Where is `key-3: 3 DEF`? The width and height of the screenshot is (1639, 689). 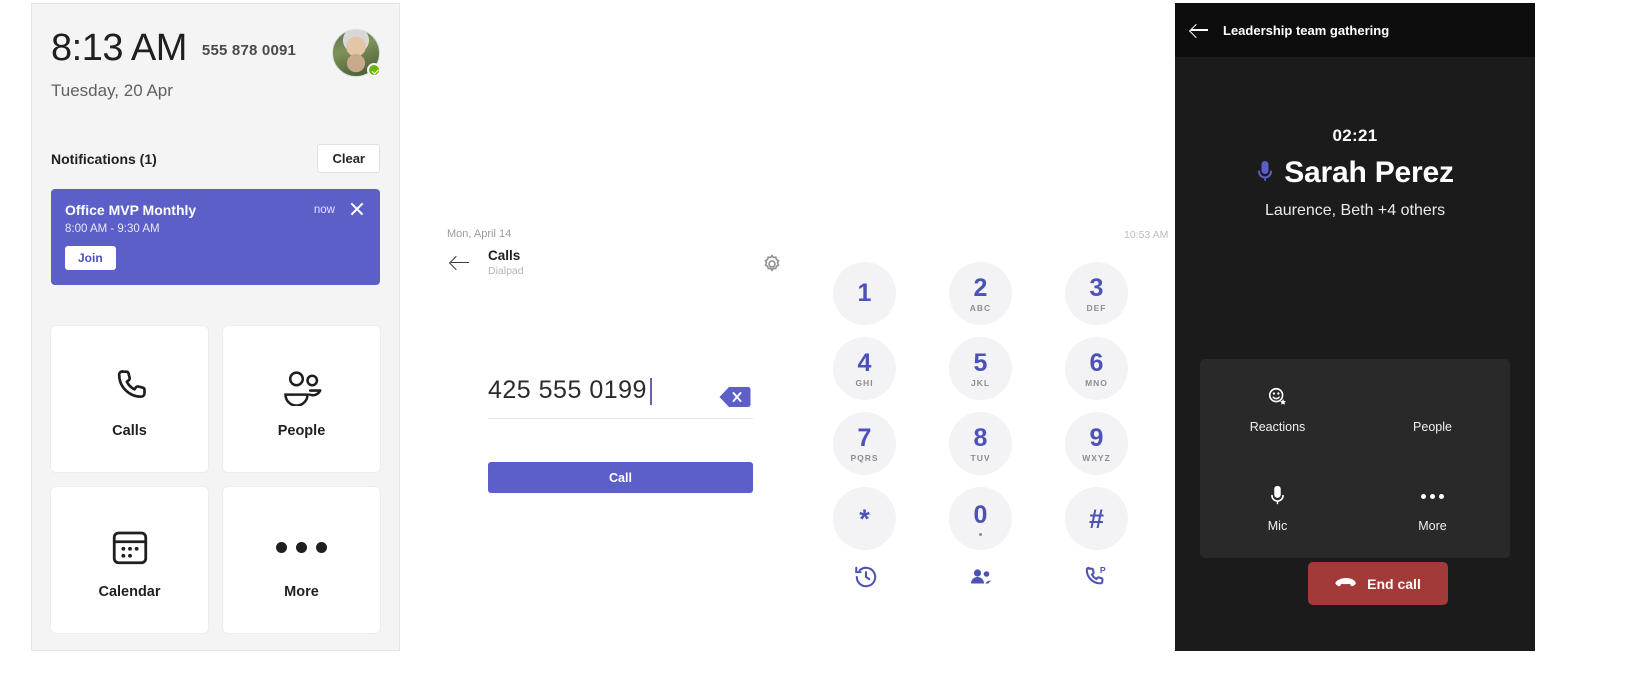
key-3: 3 DEF is located at coordinates (1096, 293).